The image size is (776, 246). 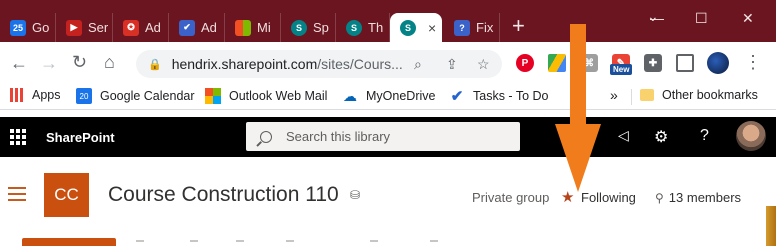 I want to click on bookmark-myonedrive: ☁ MyOneDrive, so click(x=388, y=96).